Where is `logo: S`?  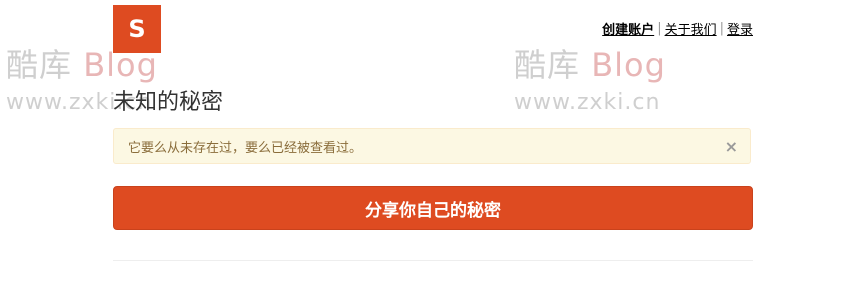
logo: S is located at coordinates (137, 29).